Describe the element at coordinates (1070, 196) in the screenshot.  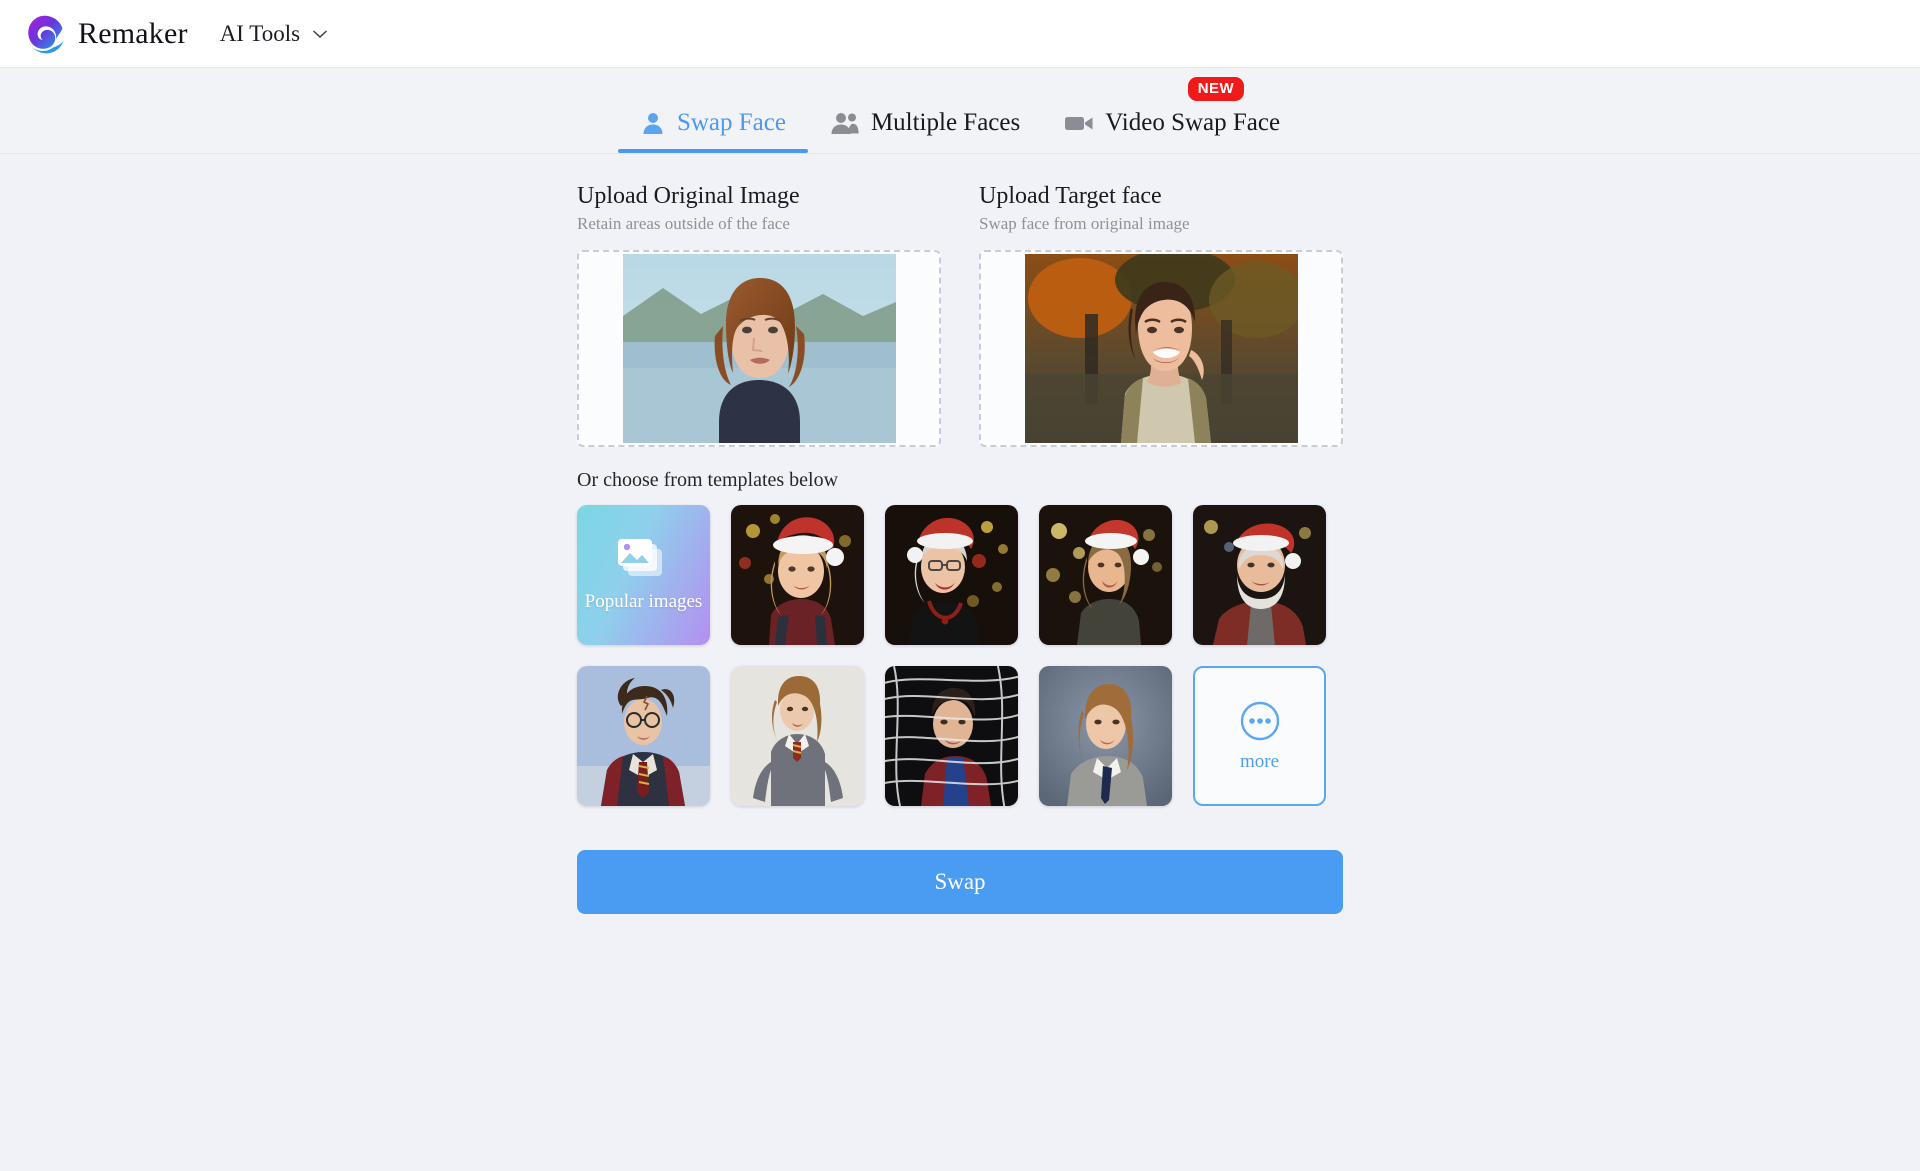
I see `upload-target-title: Upload Target face` at that location.